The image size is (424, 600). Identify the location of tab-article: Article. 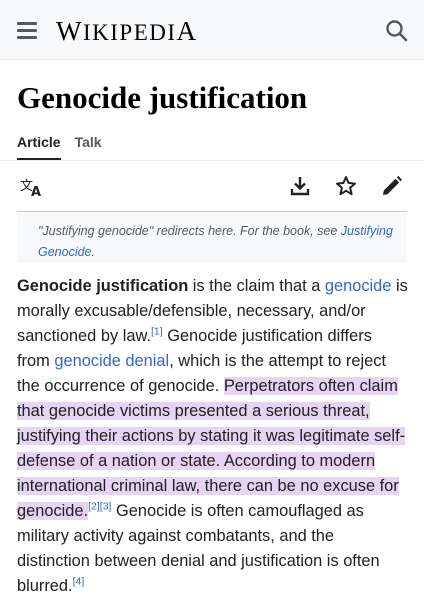
(39, 147).